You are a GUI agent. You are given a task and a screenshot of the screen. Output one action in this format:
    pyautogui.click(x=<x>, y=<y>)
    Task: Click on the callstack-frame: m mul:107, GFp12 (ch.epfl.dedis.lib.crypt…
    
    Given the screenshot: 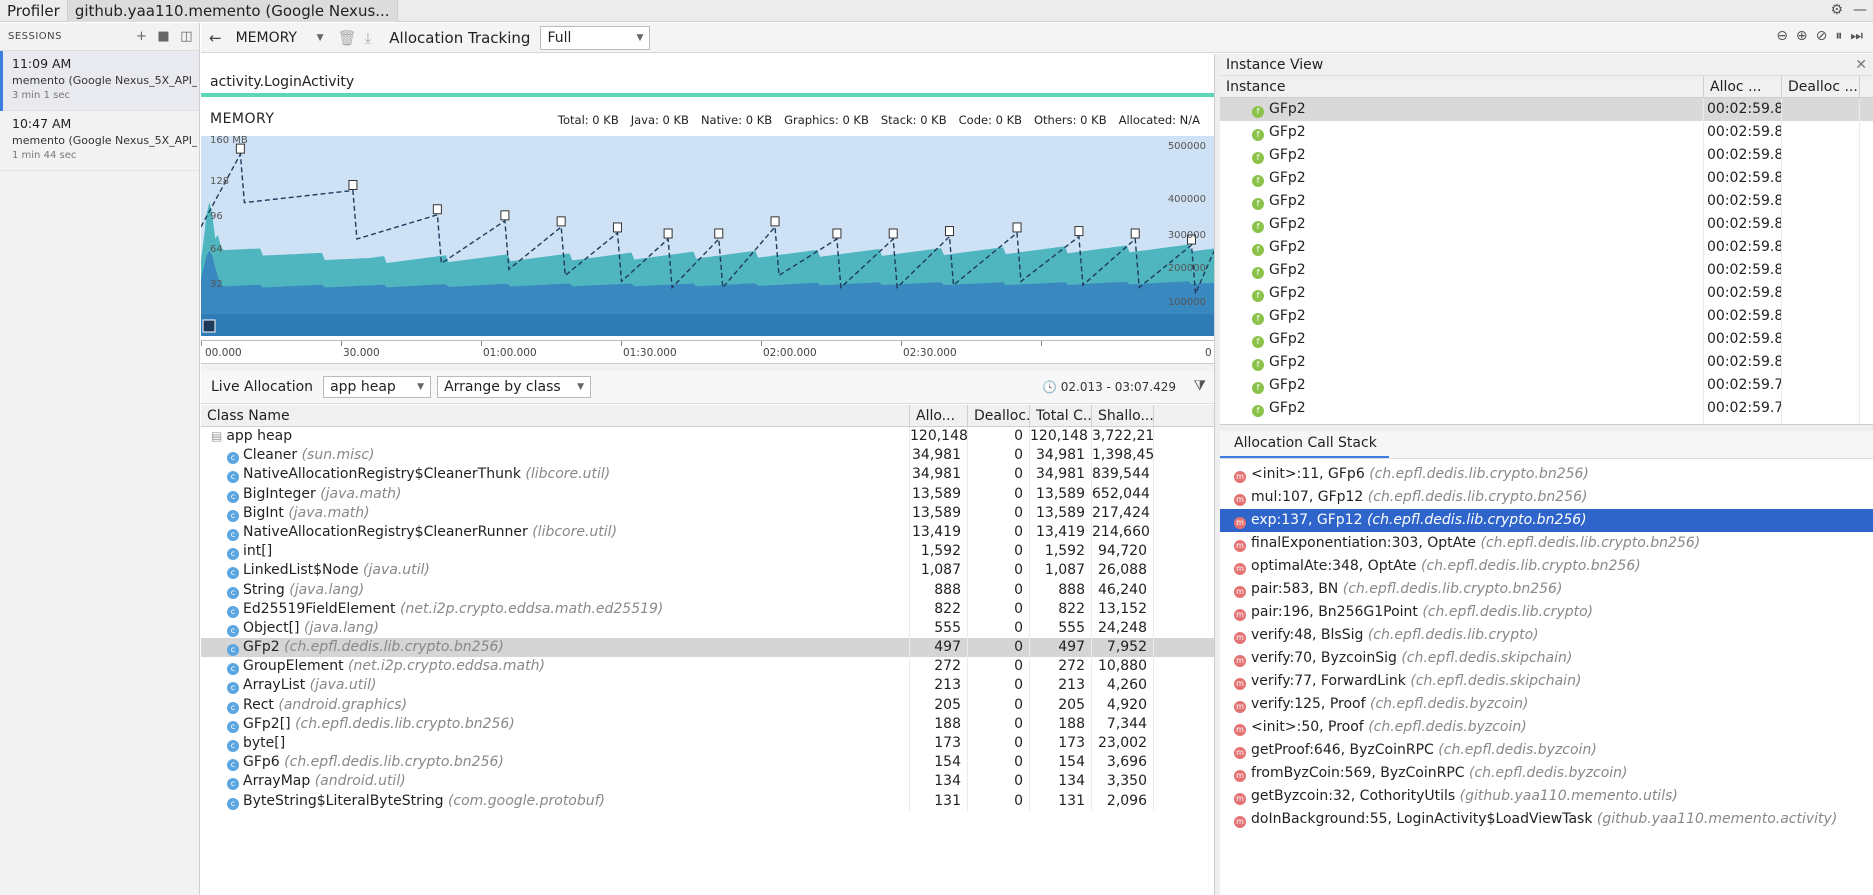 What is the action you would take?
    pyautogui.click(x=1546, y=497)
    